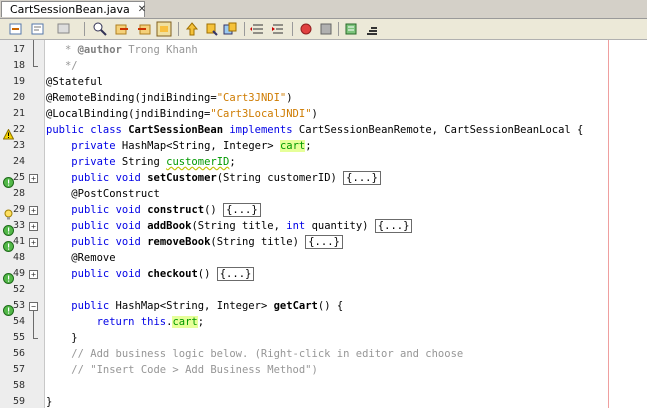 Image resolution: width=647 pixels, height=410 pixels. I want to click on code-line: @Remove, so click(80, 258).